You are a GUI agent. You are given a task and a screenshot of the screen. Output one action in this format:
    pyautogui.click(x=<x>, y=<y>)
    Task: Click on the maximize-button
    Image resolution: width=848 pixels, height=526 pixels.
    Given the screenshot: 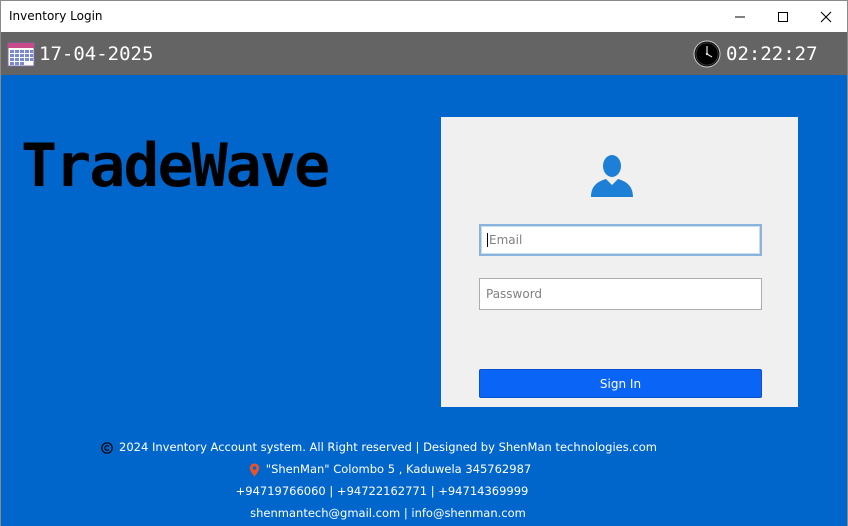 What is the action you would take?
    pyautogui.click(x=783, y=16)
    